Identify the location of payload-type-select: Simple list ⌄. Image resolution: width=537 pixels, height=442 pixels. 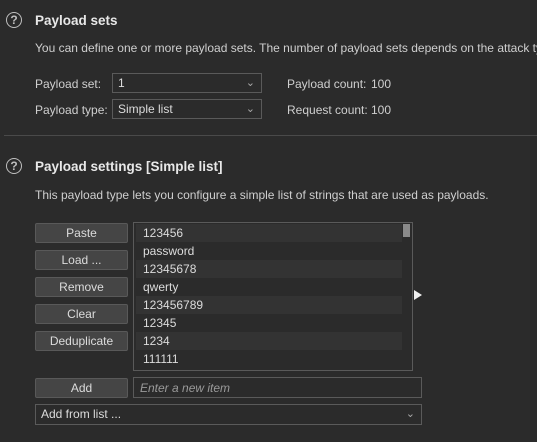
(187, 109).